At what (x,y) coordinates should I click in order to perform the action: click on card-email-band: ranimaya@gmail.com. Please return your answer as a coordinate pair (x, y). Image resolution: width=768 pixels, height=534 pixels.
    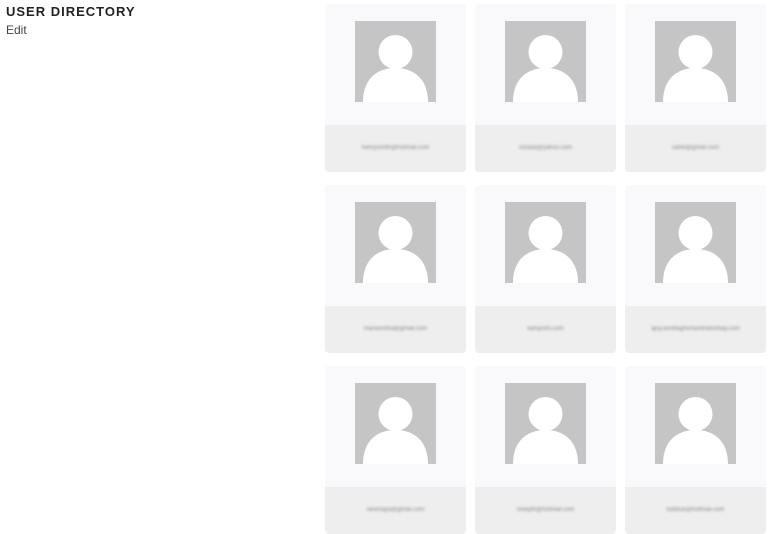
    Looking at the image, I should click on (395, 510).